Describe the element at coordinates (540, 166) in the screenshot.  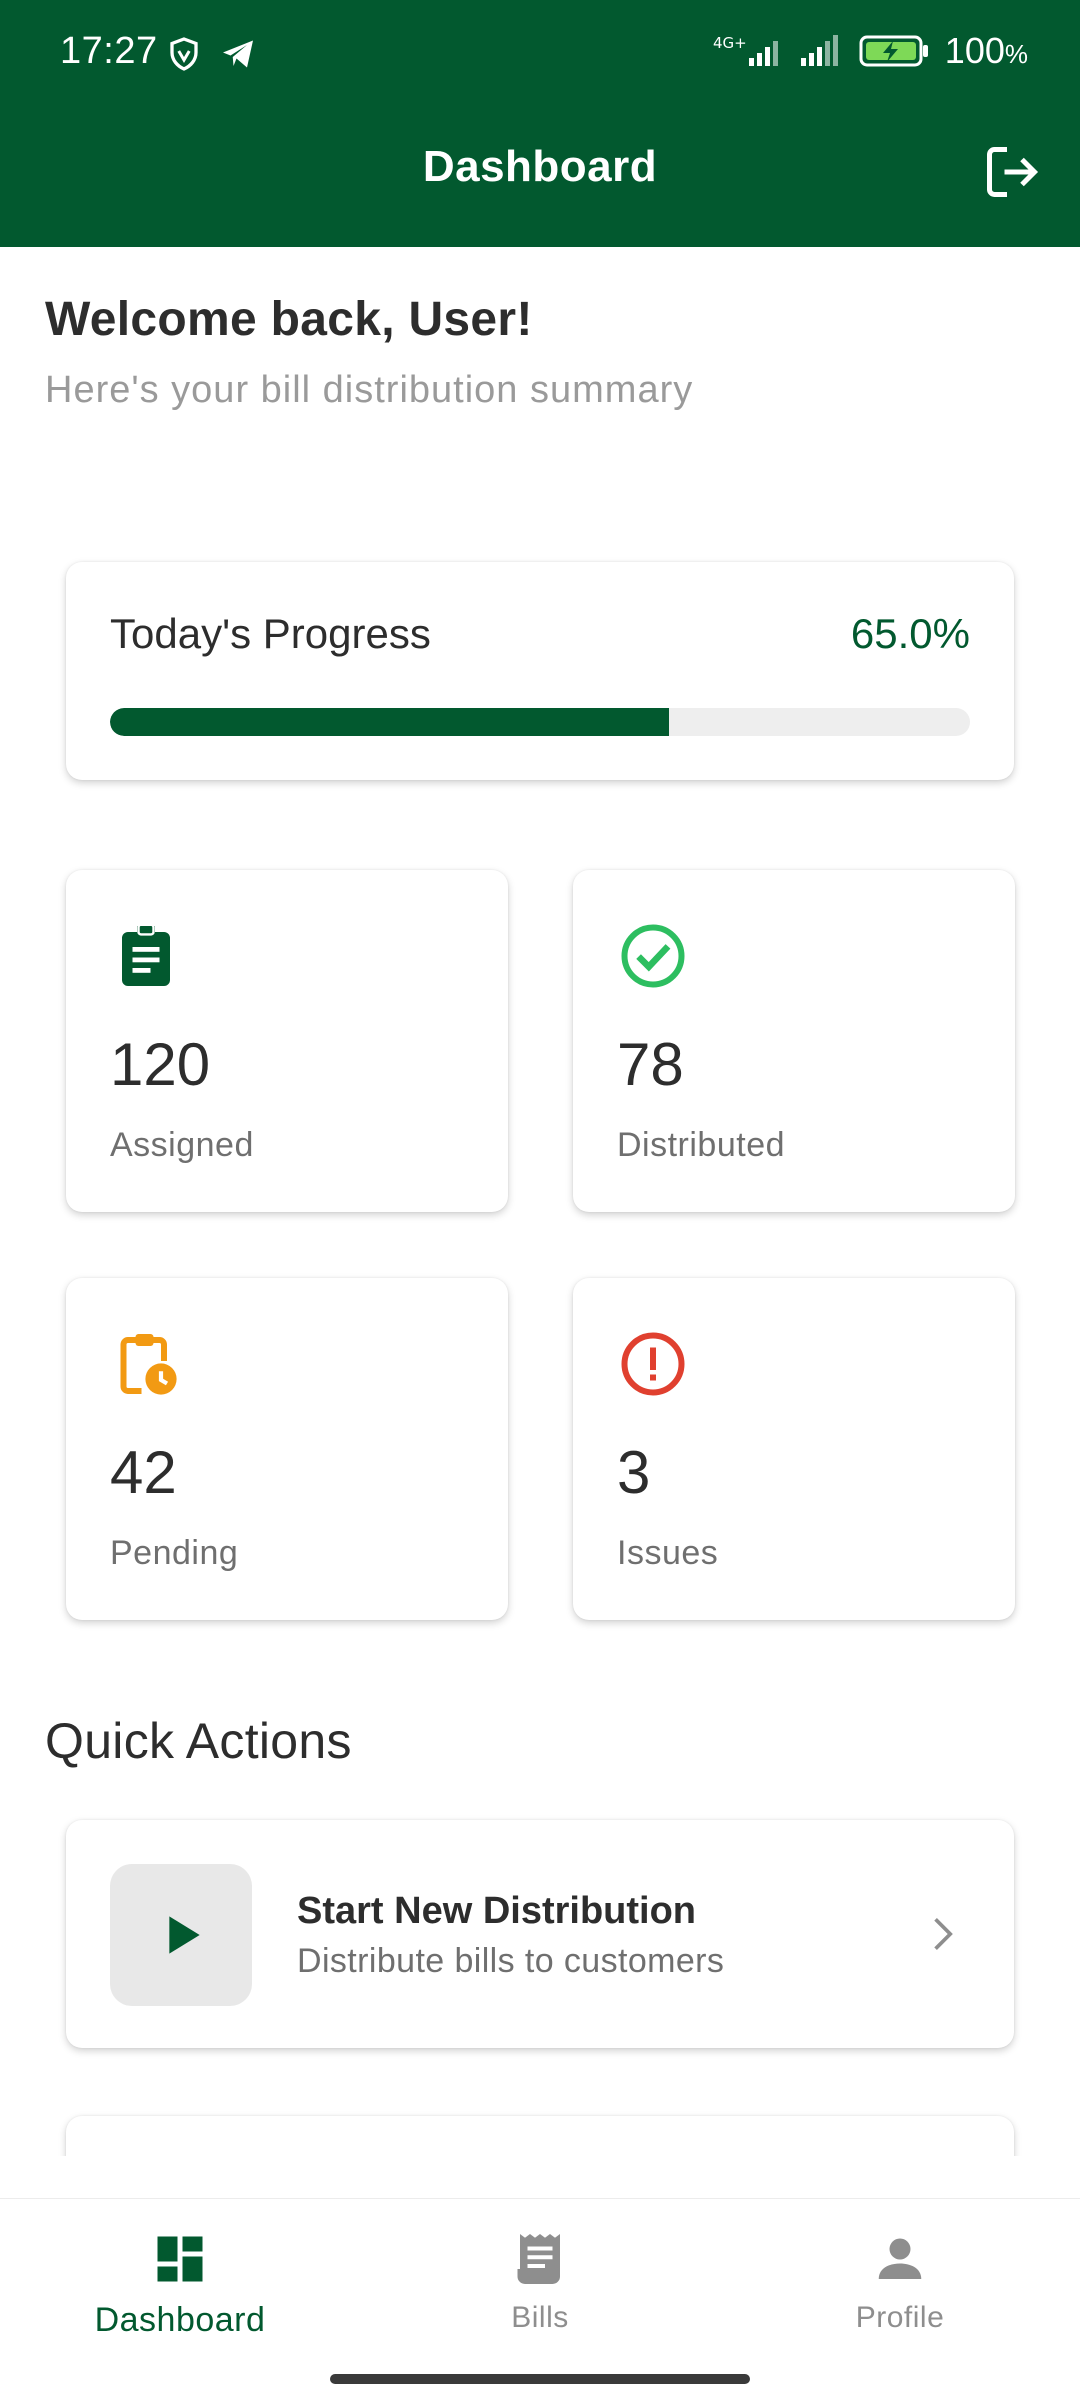
I see `page-title: Dashboard` at that location.